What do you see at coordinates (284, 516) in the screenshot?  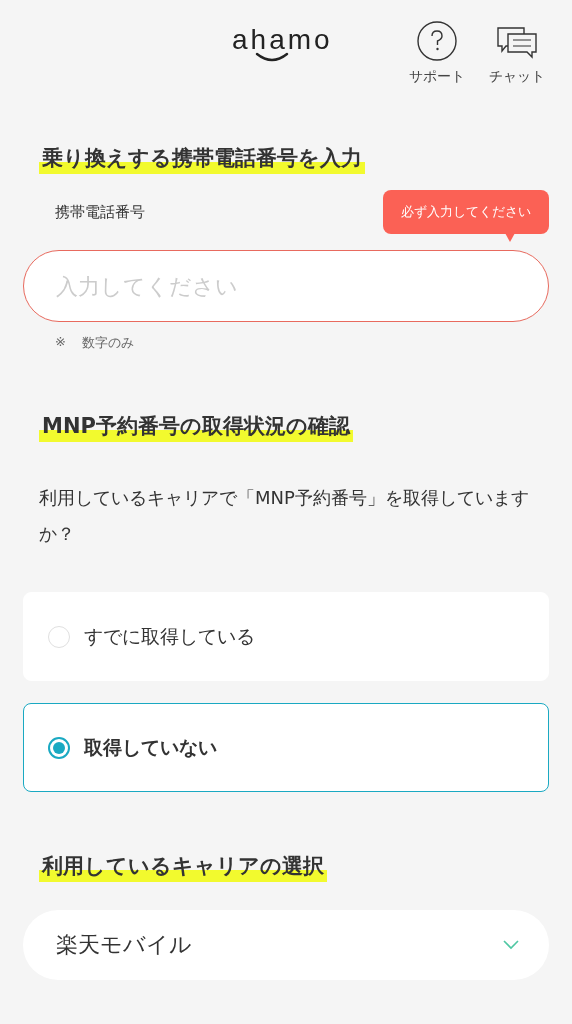 I see `question-text: 利用しているキャリアで「MNP予約番号」を取得していますか？` at bounding box center [284, 516].